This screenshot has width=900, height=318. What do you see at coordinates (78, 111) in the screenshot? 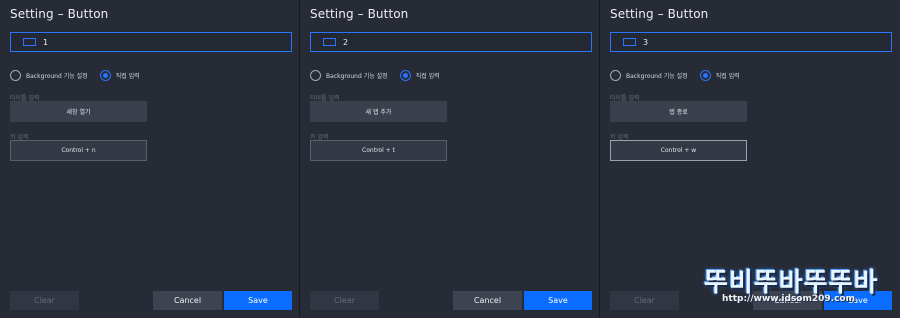
I see `title-input: 새창 열기` at bounding box center [78, 111].